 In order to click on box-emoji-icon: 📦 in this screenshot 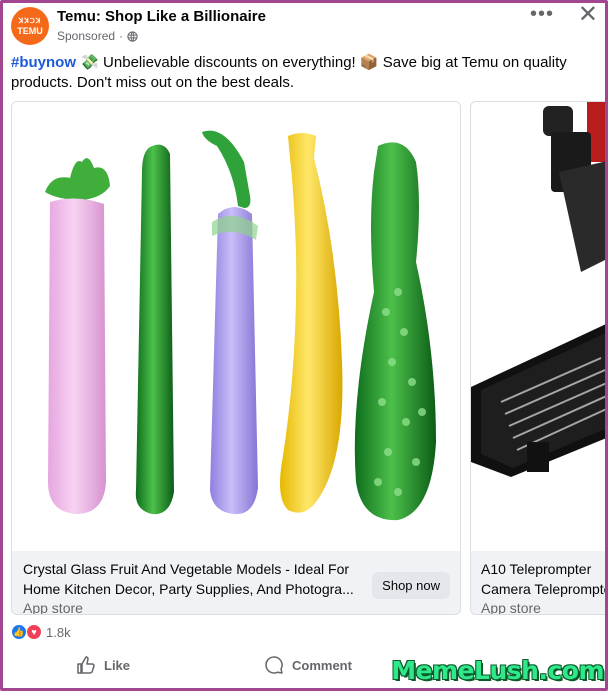, I will do `click(369, 62)`.